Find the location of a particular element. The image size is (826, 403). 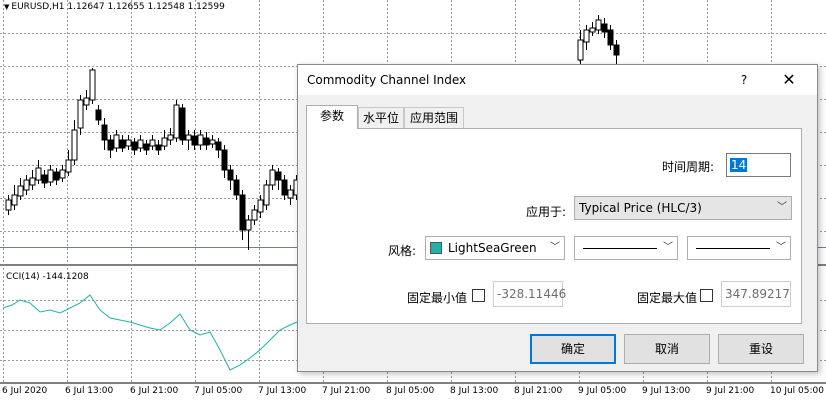

period-value: 14 is located at coordinates (739, 165).